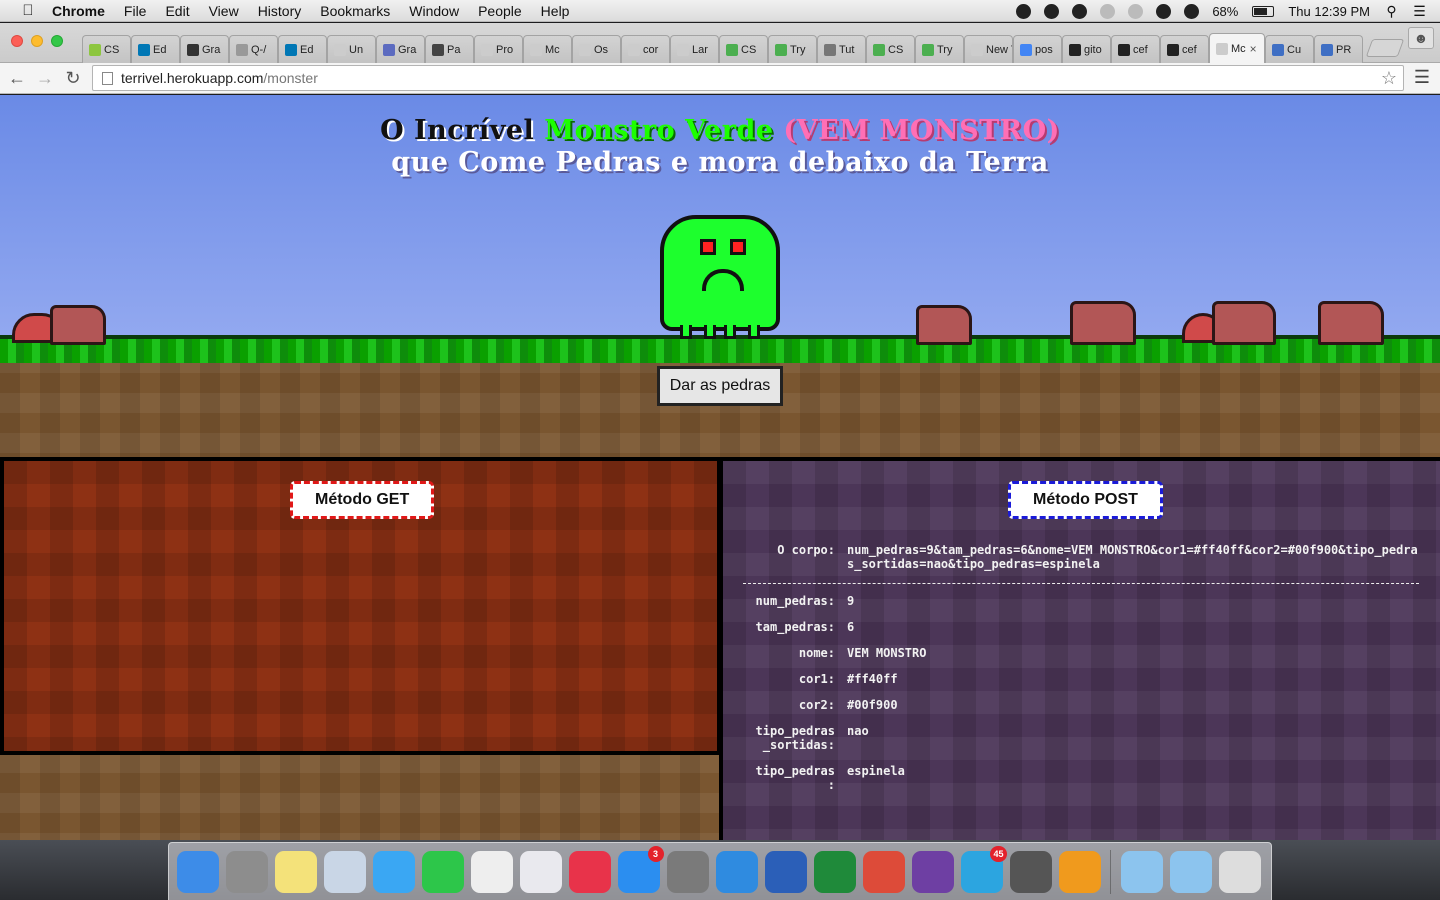  I want to click on sublime-text-dock-icon, so click(1079, 871).